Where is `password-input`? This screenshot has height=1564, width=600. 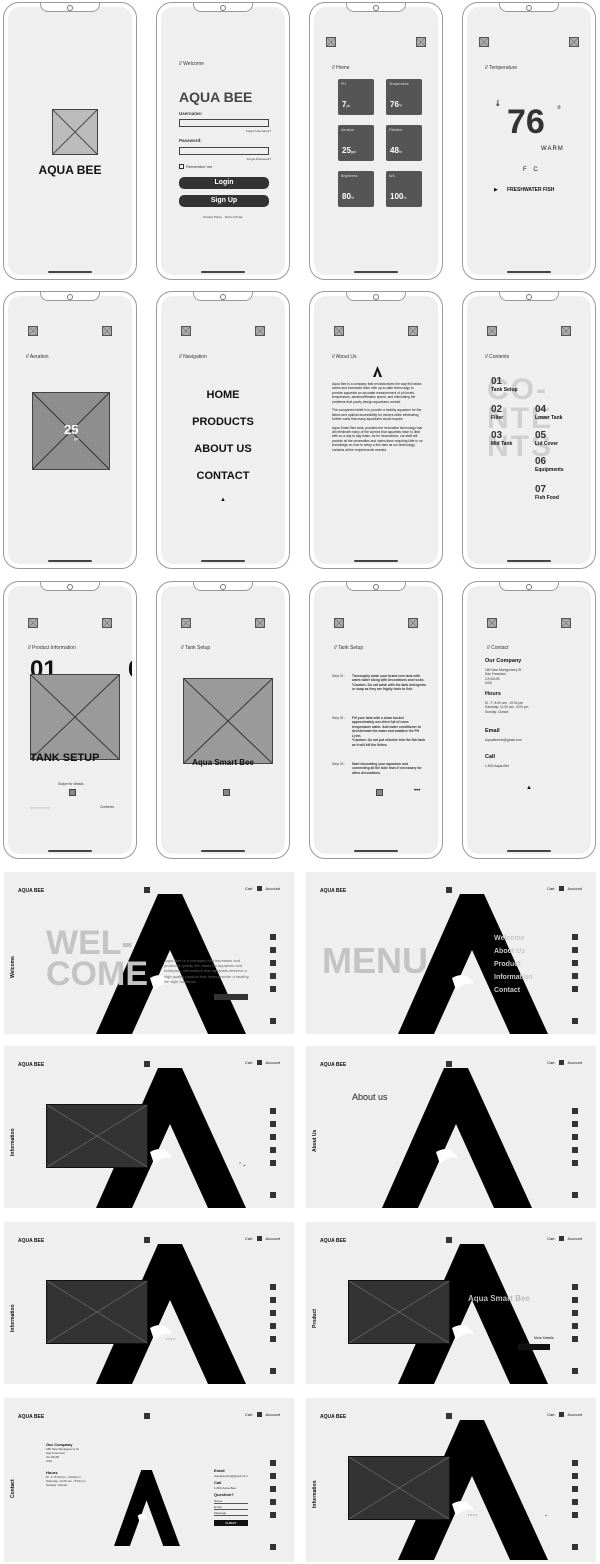
password-input is located at coordinates (224, 151).